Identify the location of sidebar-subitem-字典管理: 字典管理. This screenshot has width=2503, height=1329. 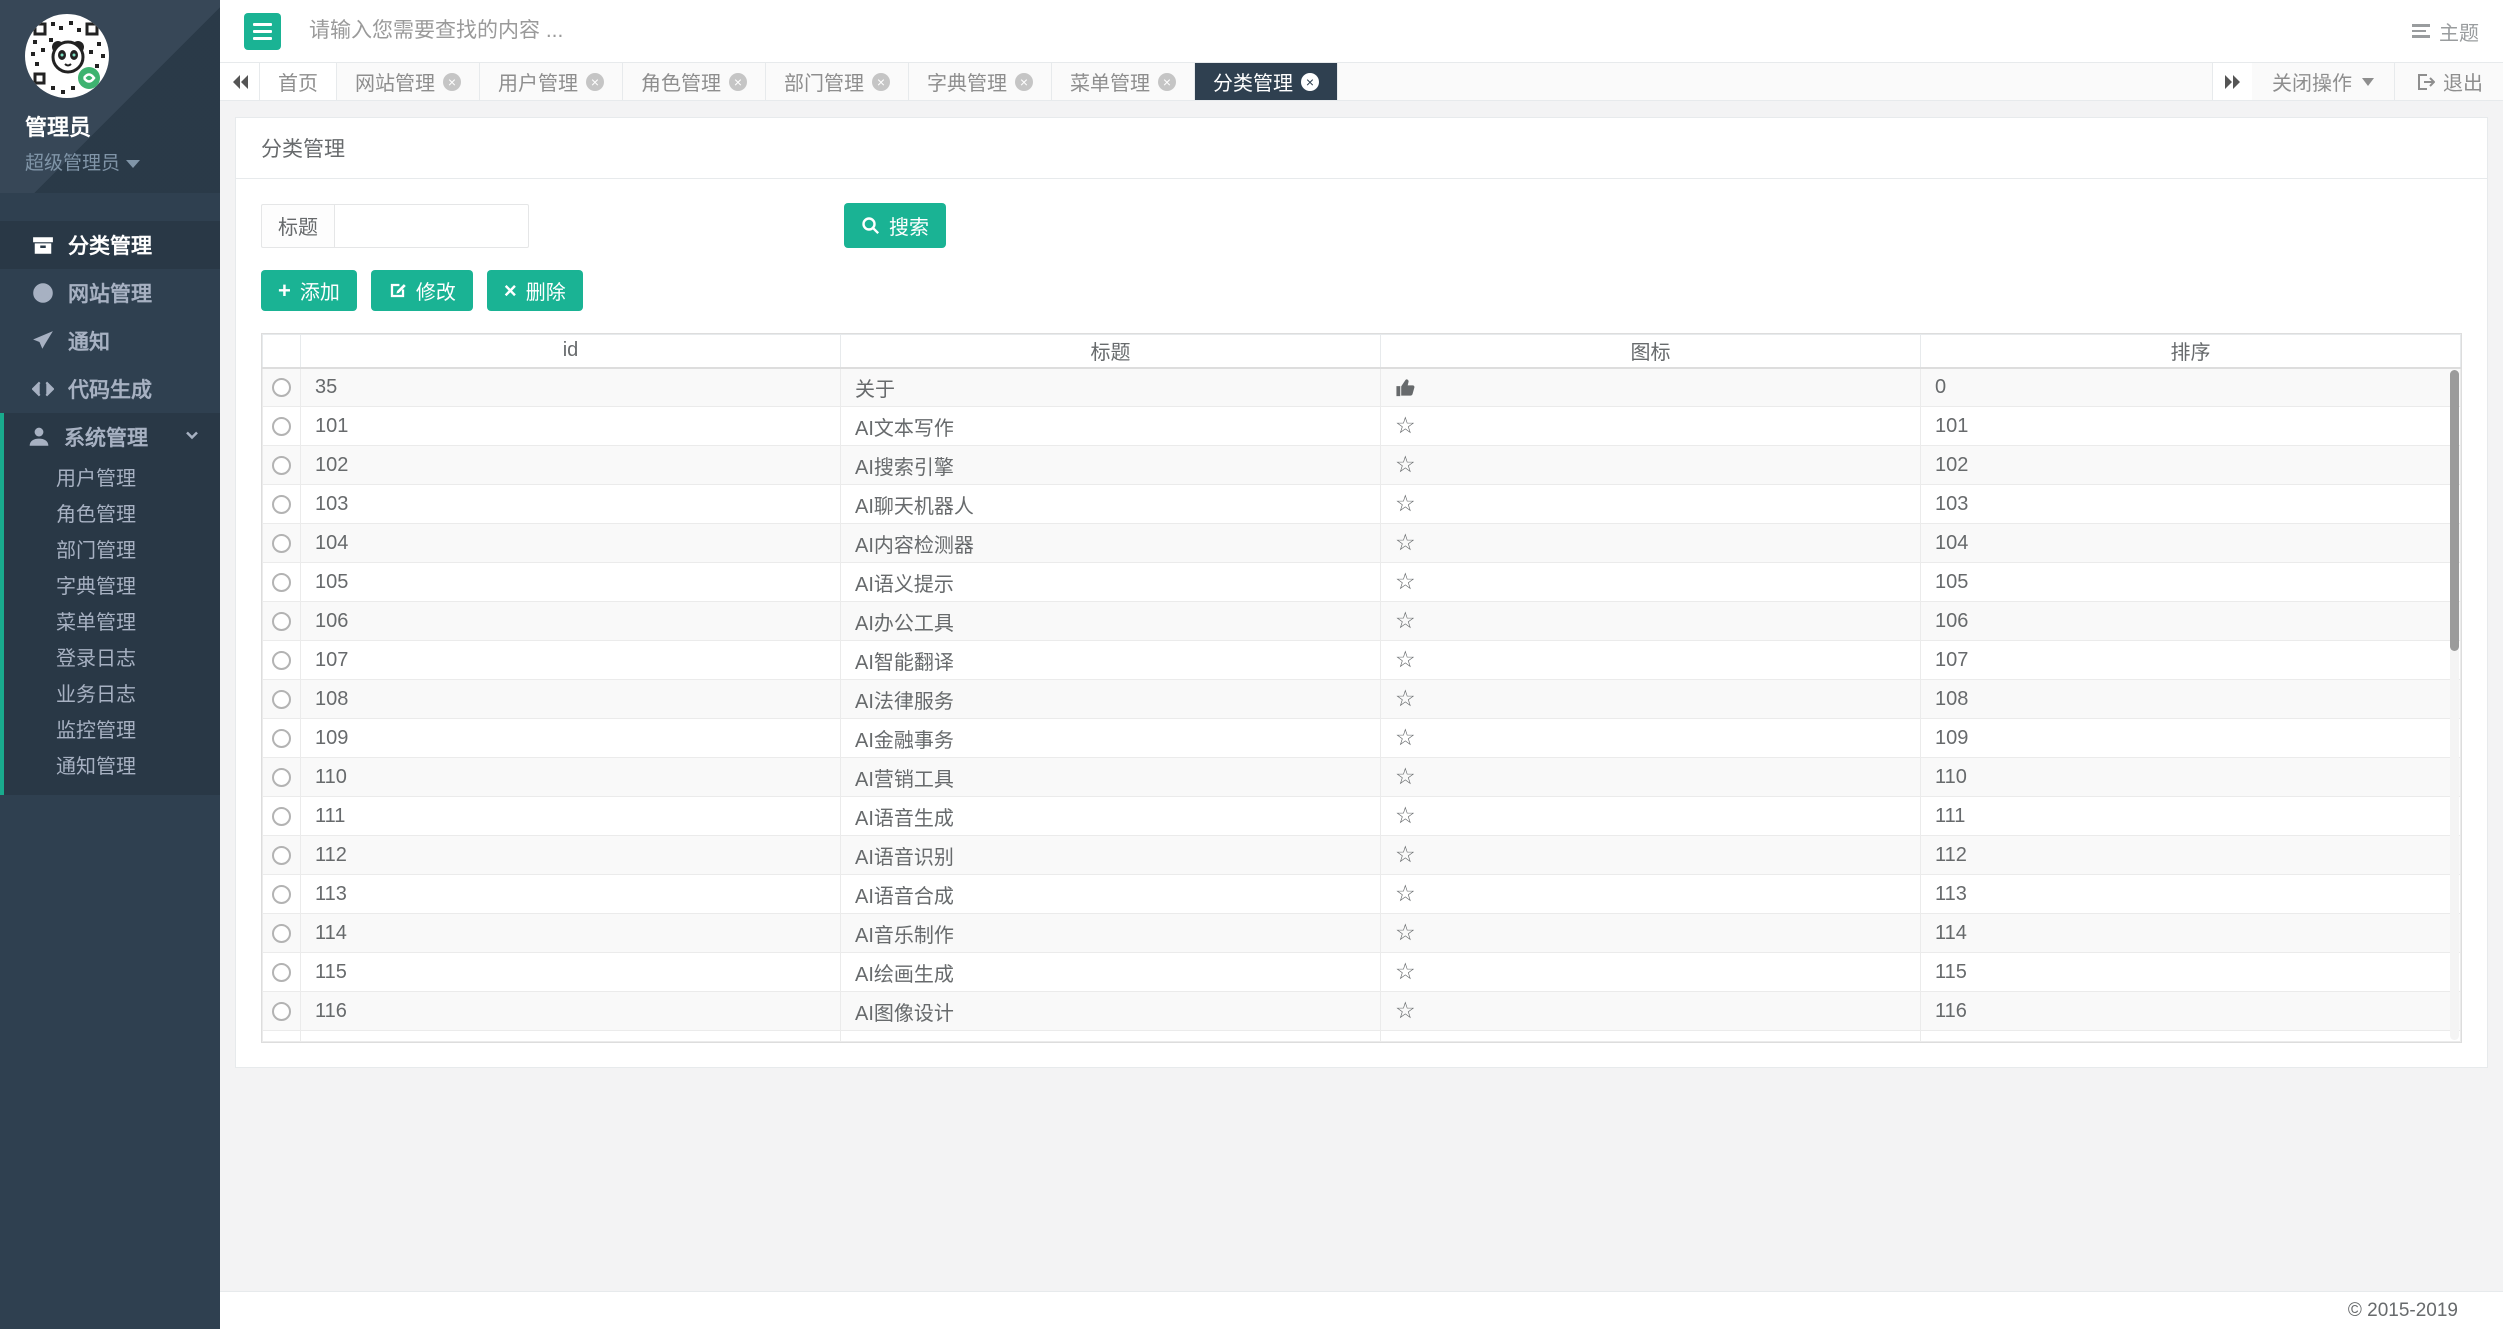
(112, 587).